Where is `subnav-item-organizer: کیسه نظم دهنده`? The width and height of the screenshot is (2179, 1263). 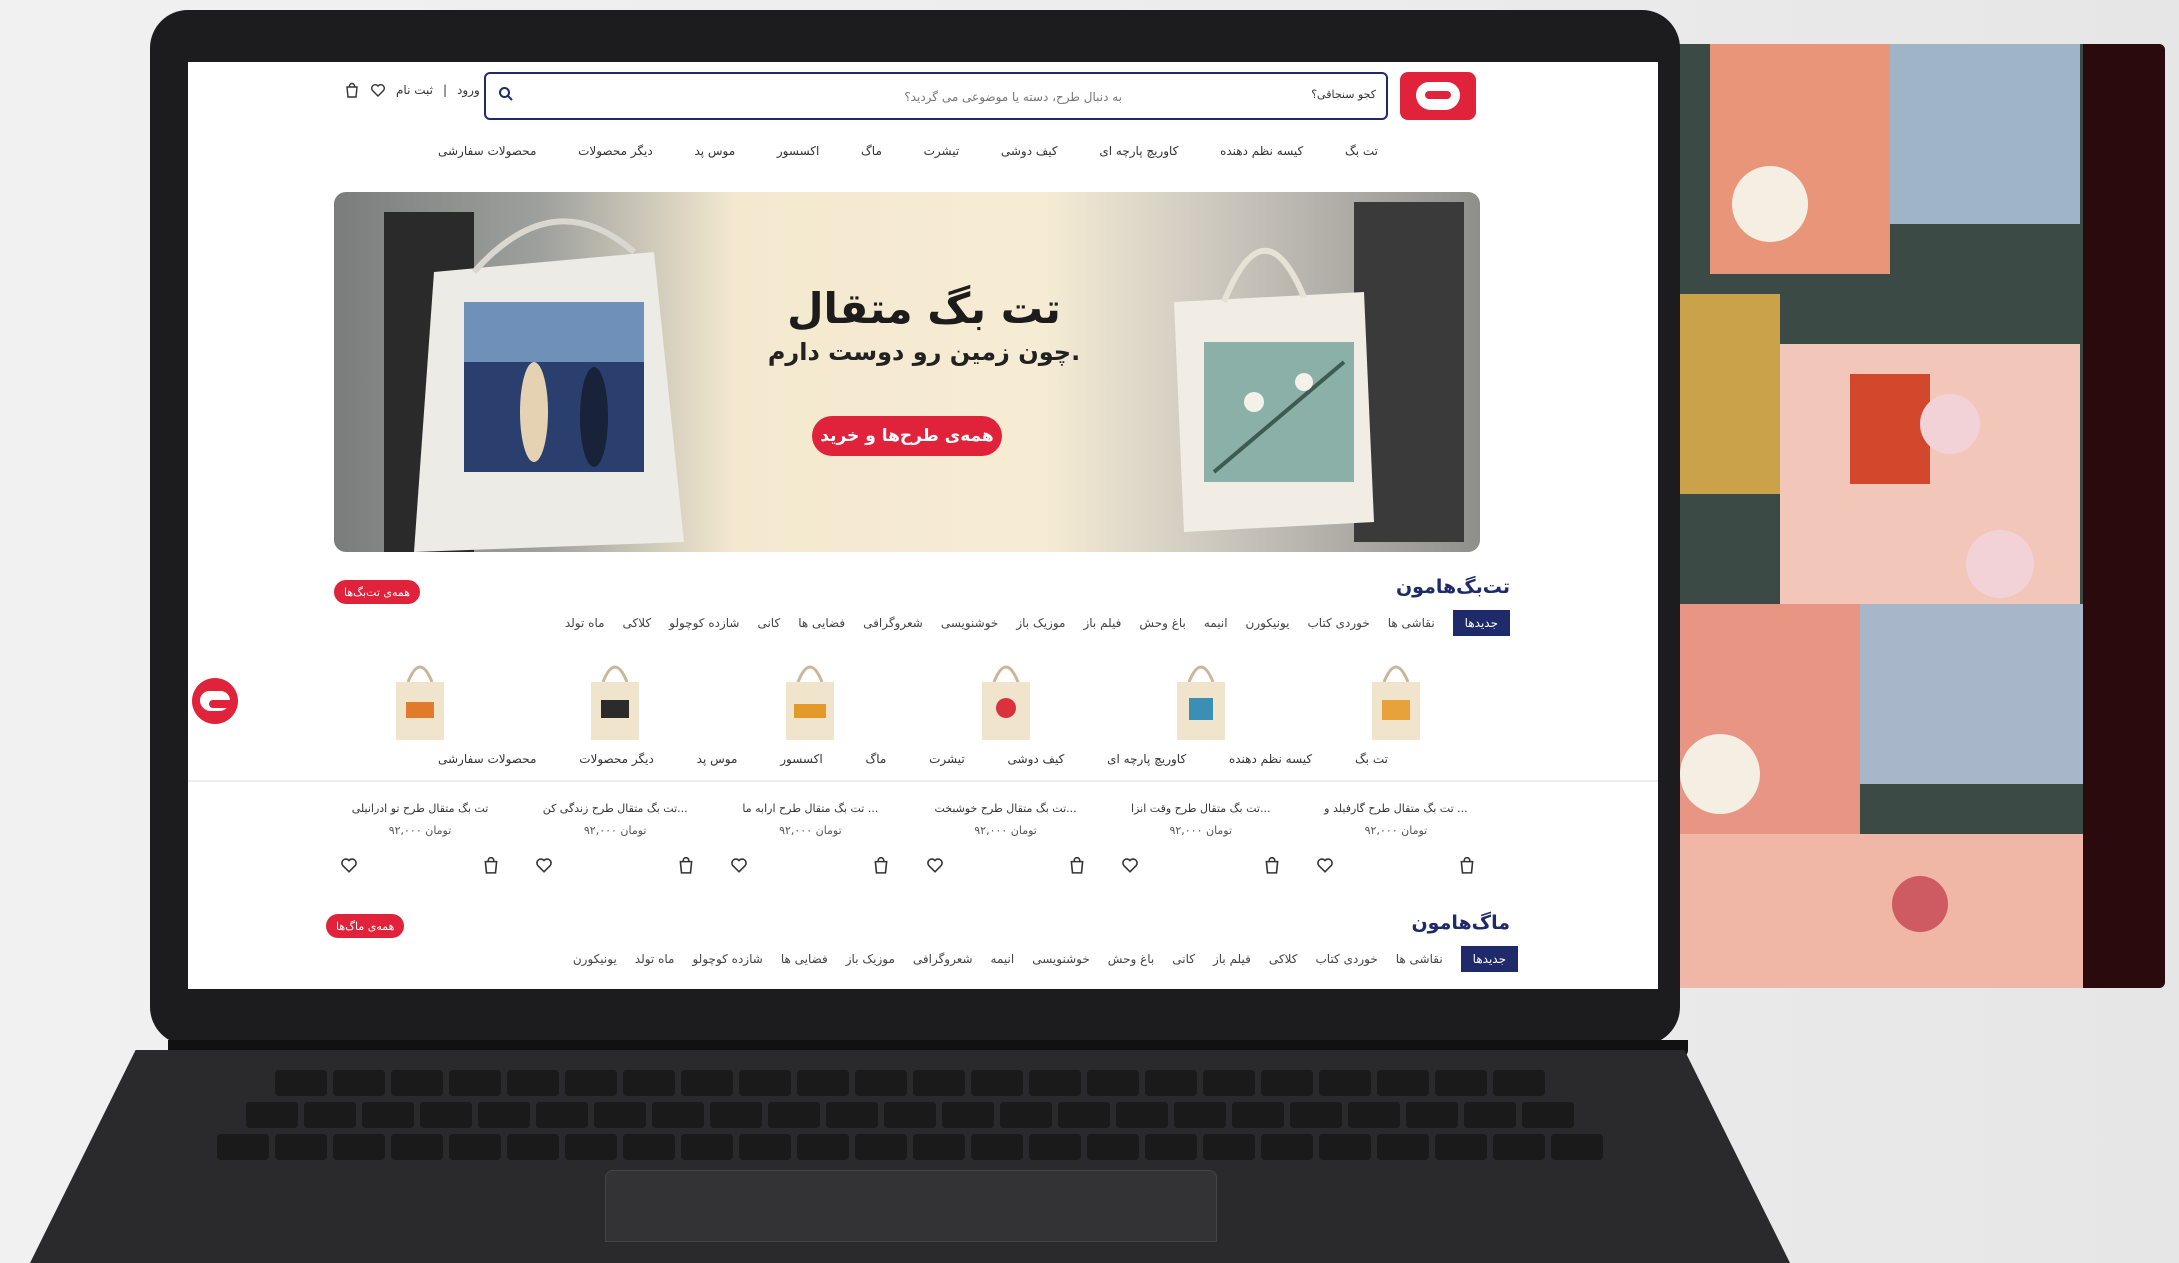 subnav-item-organizer: کیسه نظم دهنده is located at coordinates (1270, 759).